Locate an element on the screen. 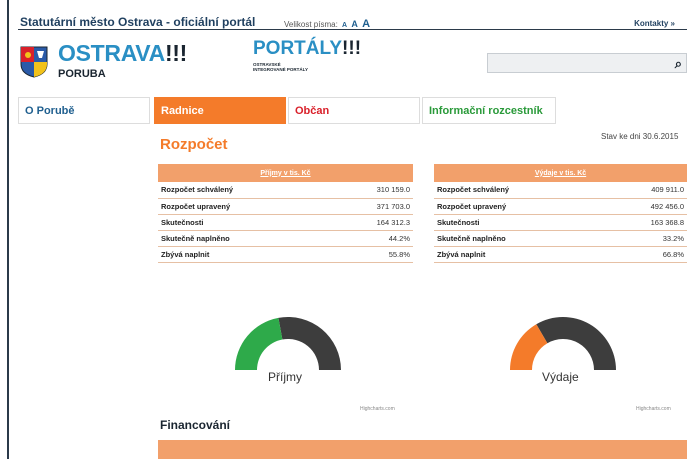  status-date: Stav ke dni 30.6.2015 is located at coordinates (640, 136).